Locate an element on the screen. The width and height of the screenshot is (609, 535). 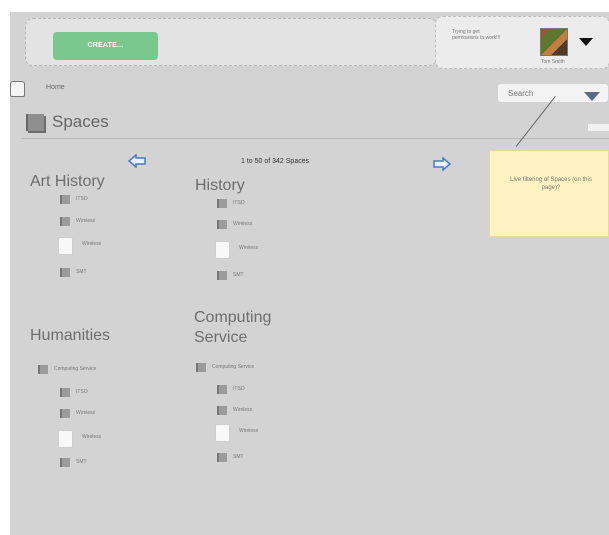
user-dropdown-icon is located at coordinates (586, 42).